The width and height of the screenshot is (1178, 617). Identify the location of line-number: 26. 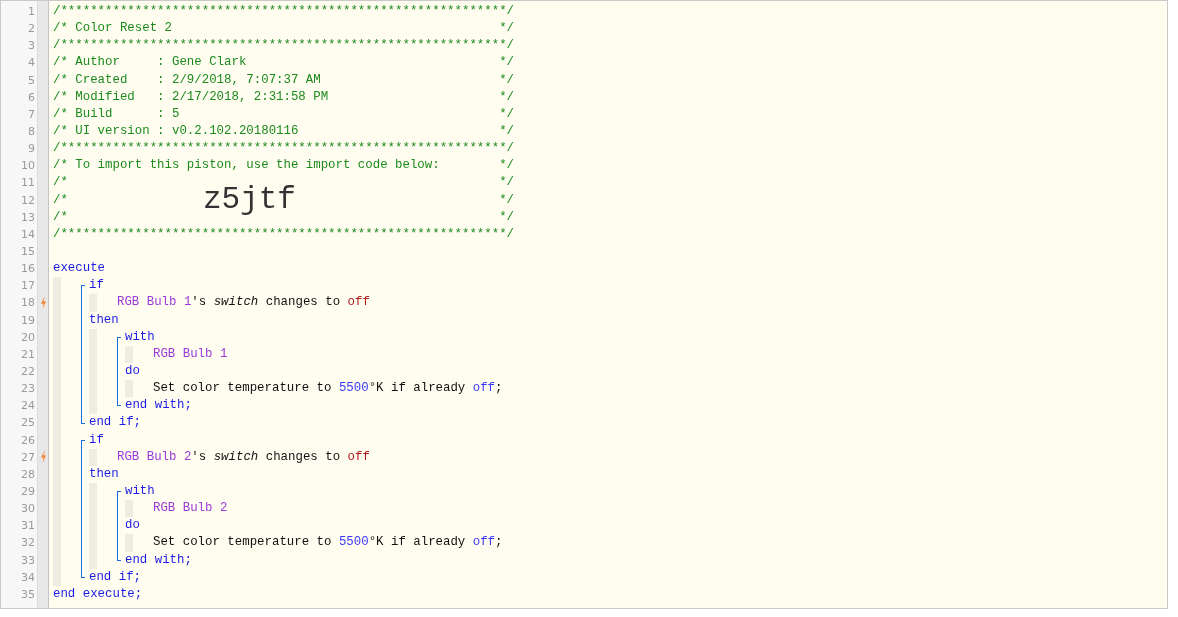
(28, 440).